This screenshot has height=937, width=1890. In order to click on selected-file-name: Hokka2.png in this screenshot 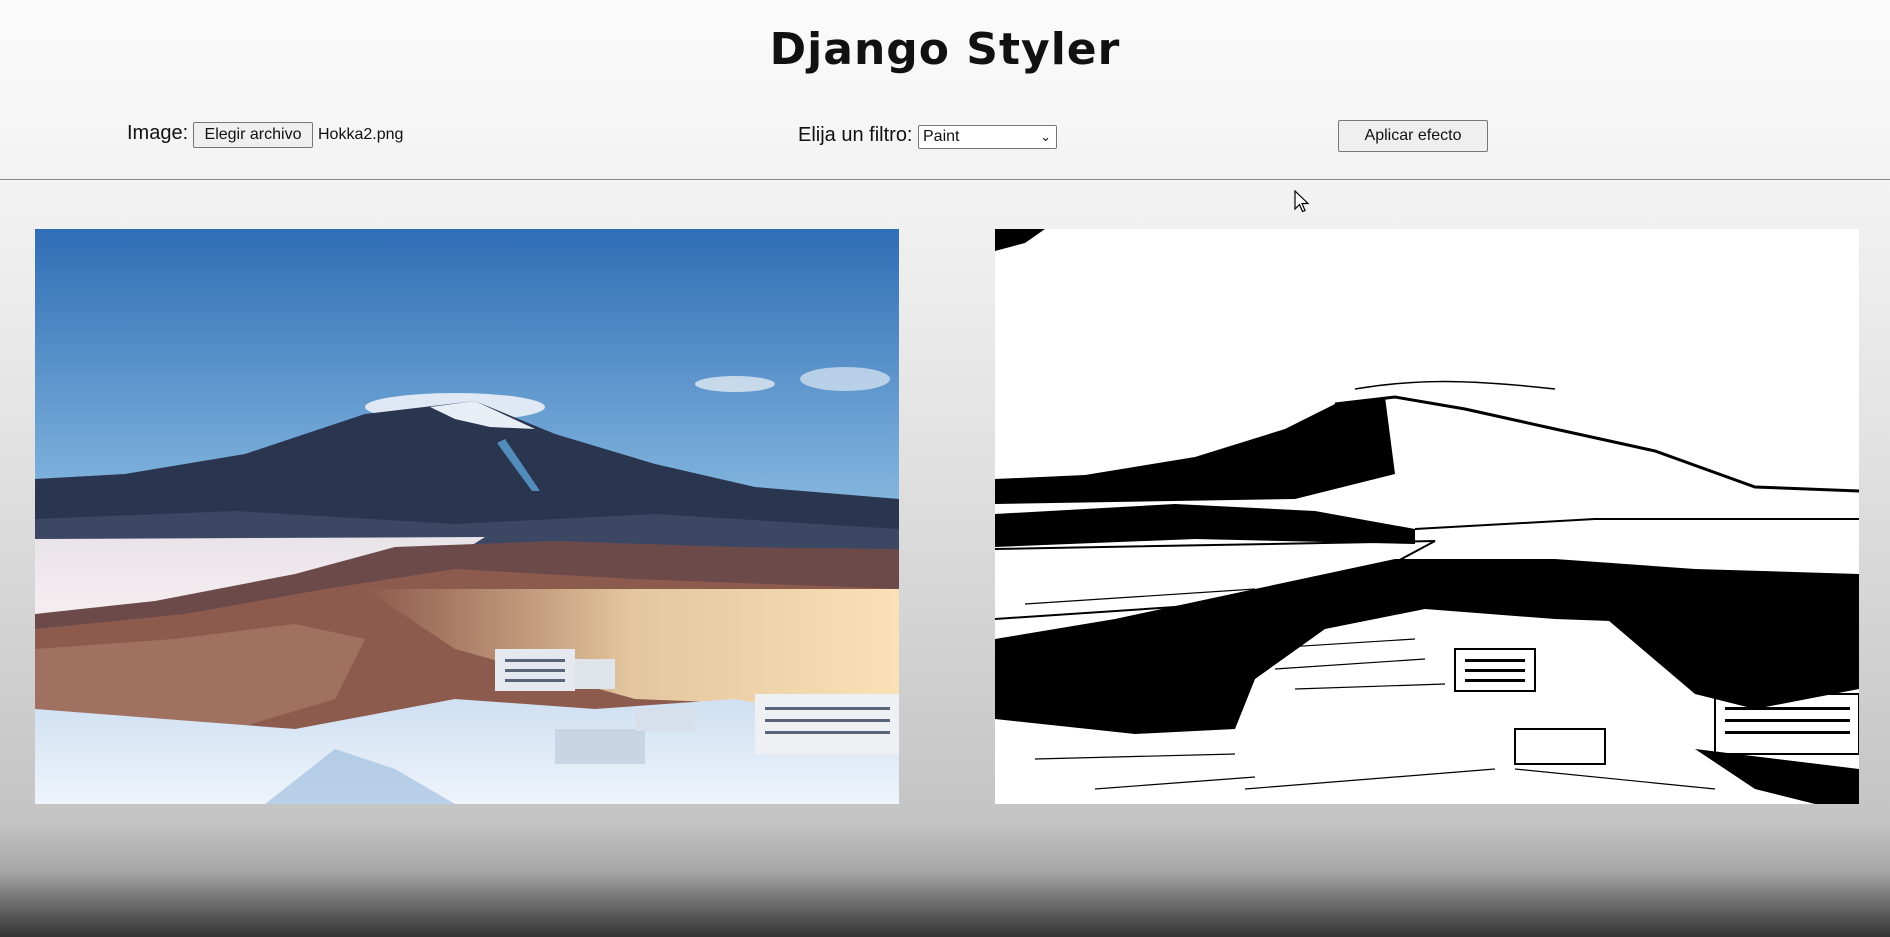, I will do `click(361, 134)`.